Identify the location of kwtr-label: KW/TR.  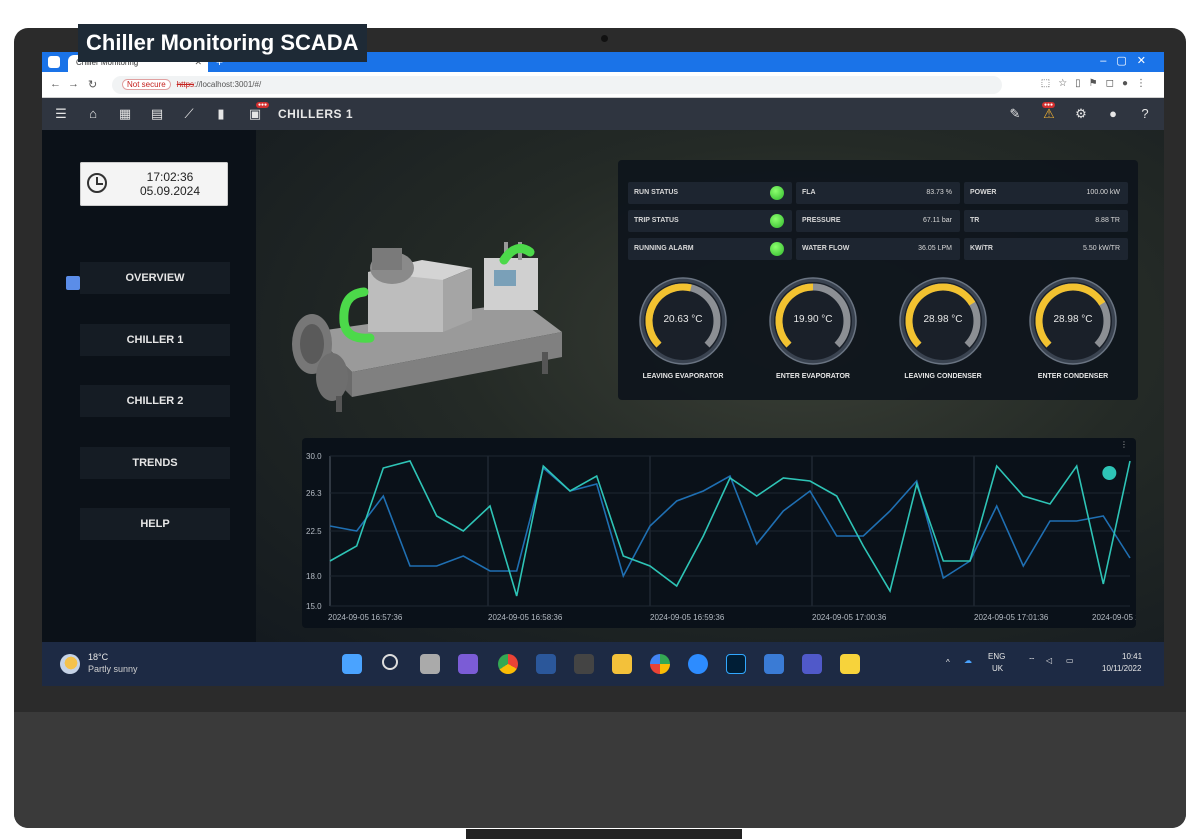
(981, 248).